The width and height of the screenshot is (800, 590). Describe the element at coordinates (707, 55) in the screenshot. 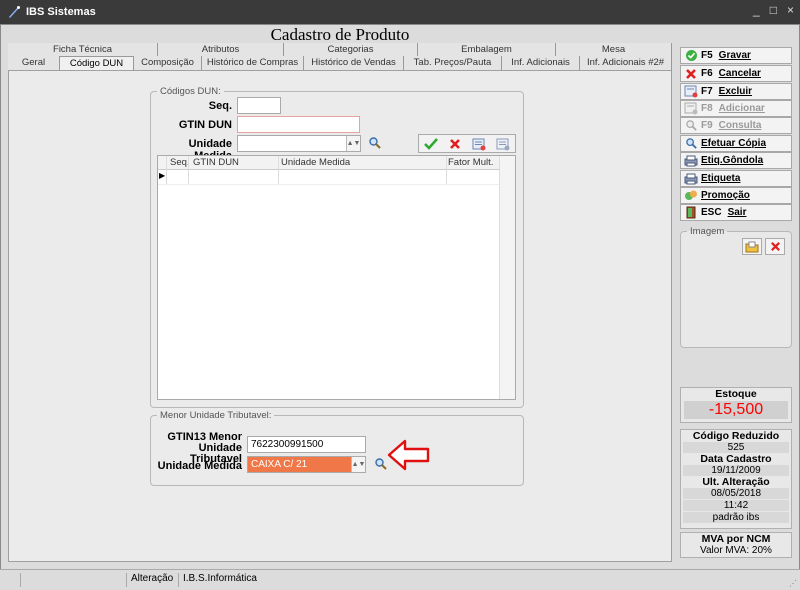

I see `gravar-key: F5` at that location.